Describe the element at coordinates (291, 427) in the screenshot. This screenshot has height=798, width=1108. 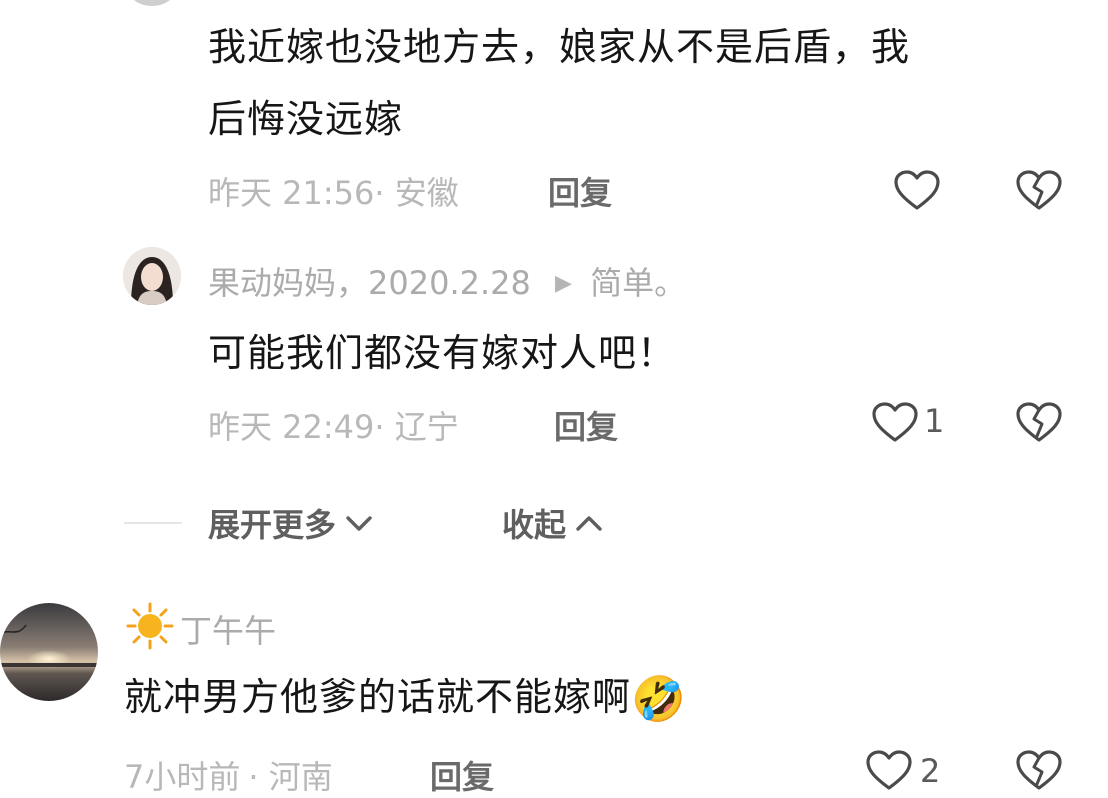
I see `comment-time-value: 昨天 22:49` at that location.